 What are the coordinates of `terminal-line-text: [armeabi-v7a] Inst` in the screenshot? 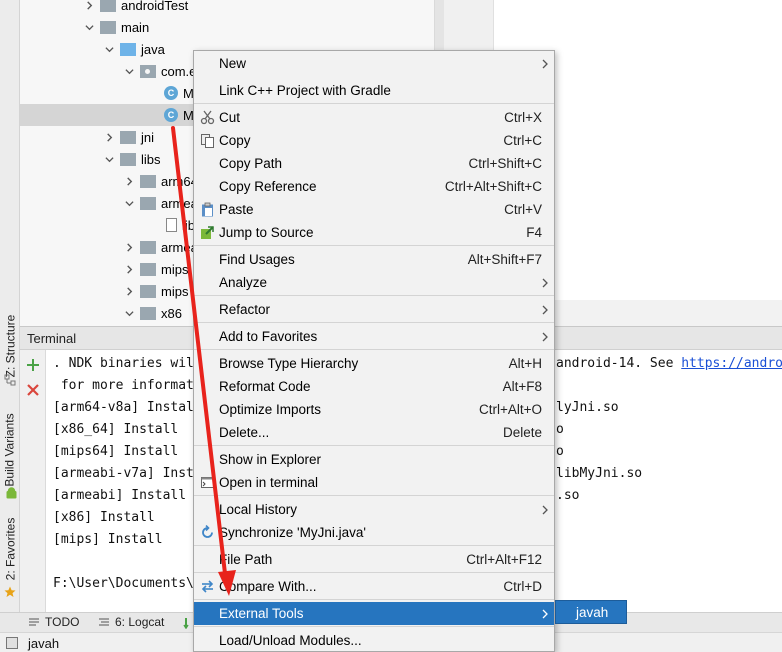 It's located at (123, 473).